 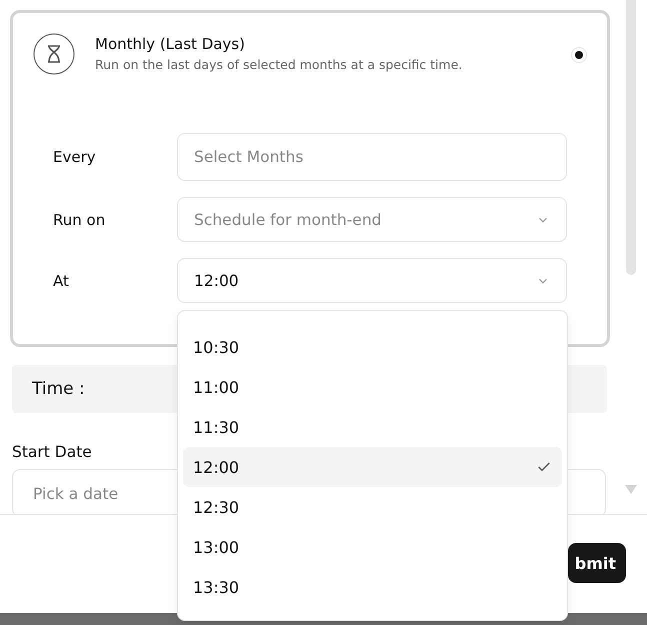 I want to click on time-option: 11:30, so click(x=372, y=427).